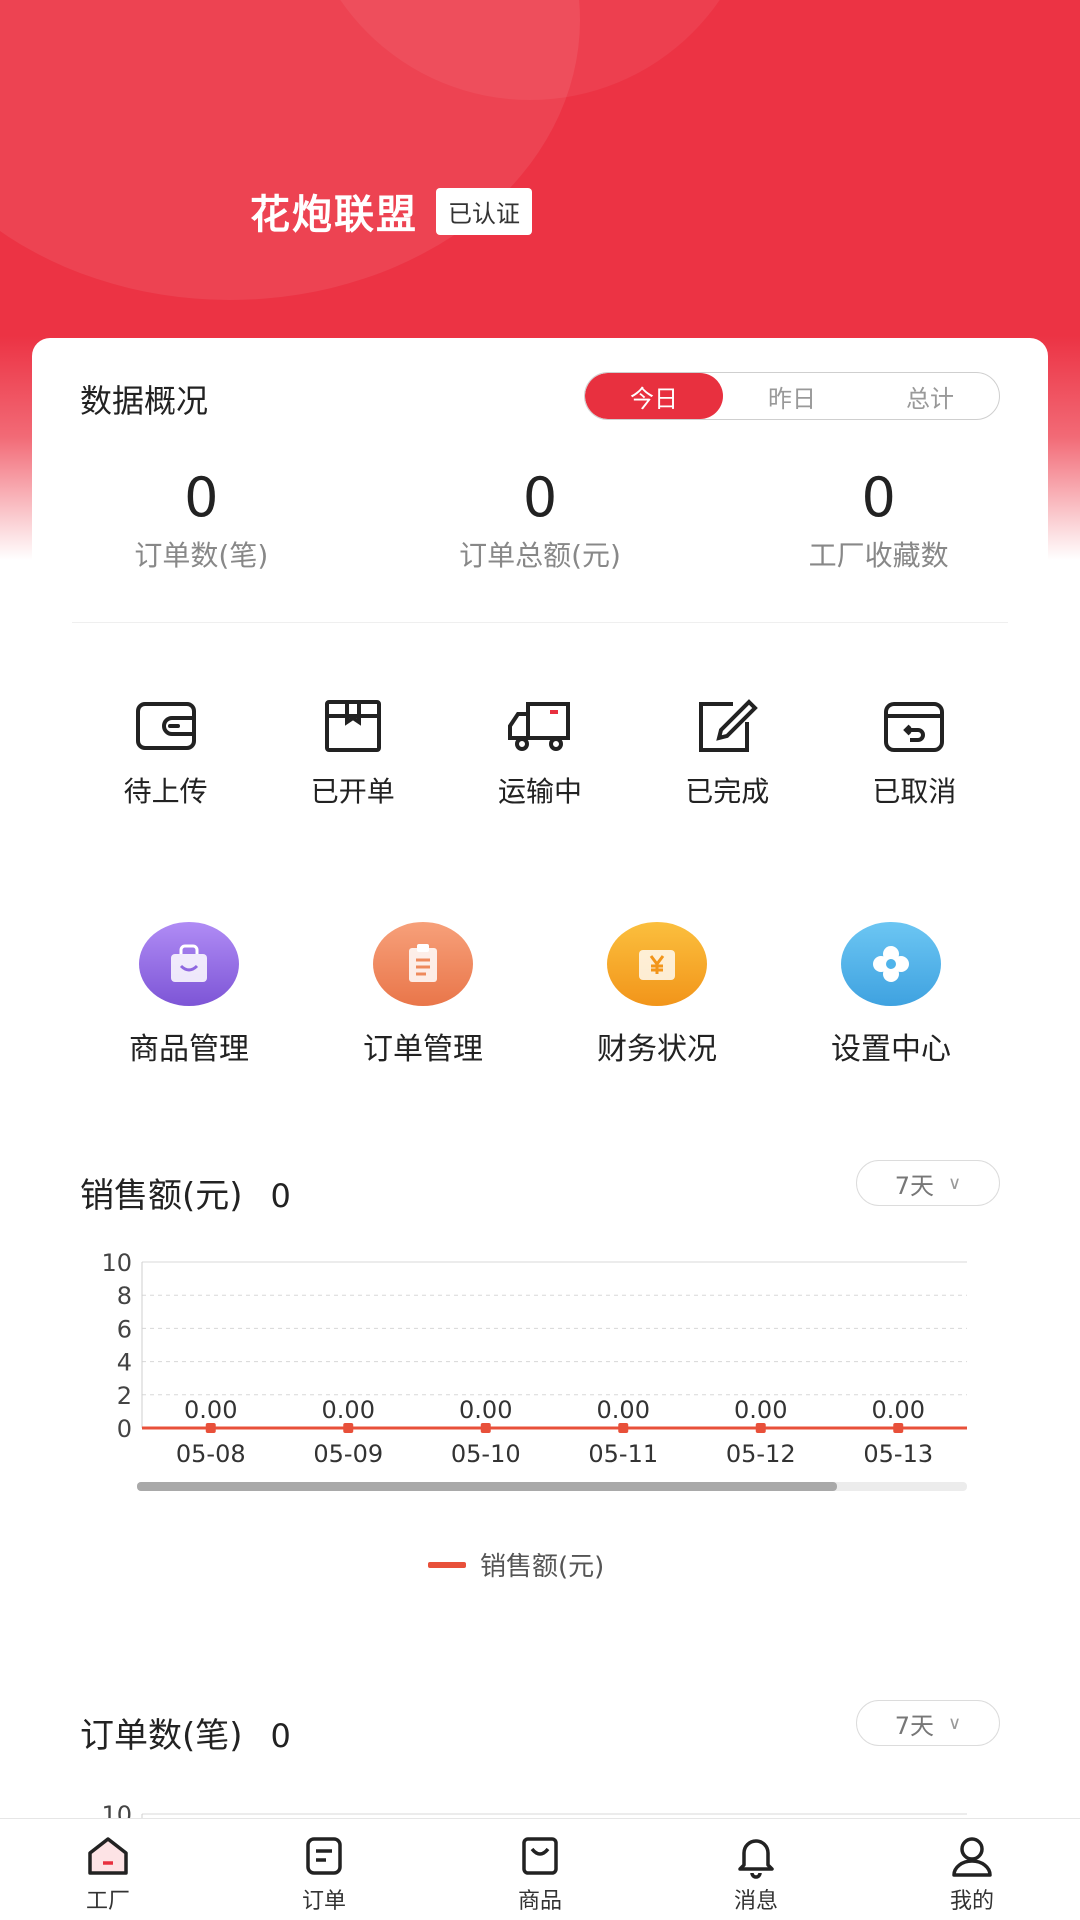 Image resolution: width=1080 pixels, height=1920 pixels. Describe the element at coordinates (280, 1736) in the screenshot. I see `orders-count-value: 0` at that location.